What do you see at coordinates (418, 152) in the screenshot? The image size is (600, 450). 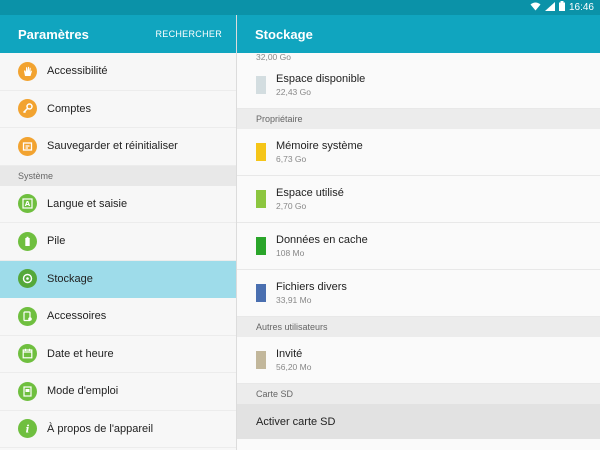 I see `storage-row-system-memory: Mémoire système 6,73 Go` at bounding box center [418, 152].